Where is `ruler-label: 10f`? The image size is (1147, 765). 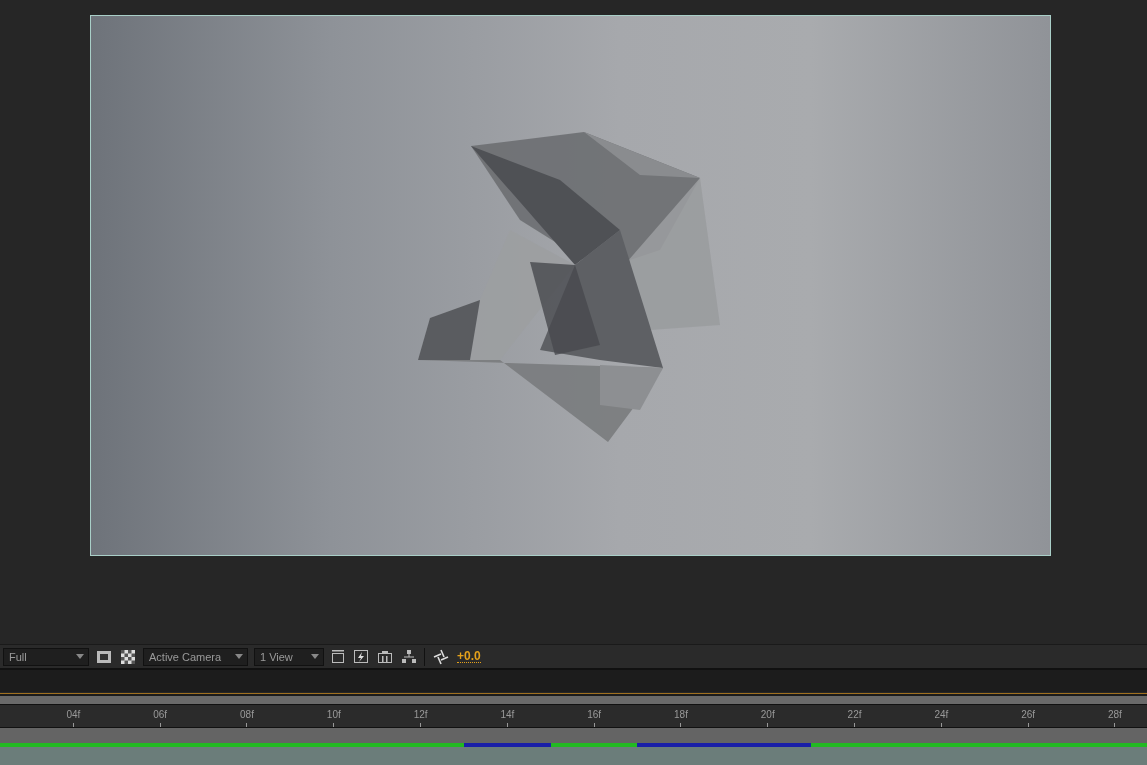 ruler-label: 10f is located at coordinates (333, 715).